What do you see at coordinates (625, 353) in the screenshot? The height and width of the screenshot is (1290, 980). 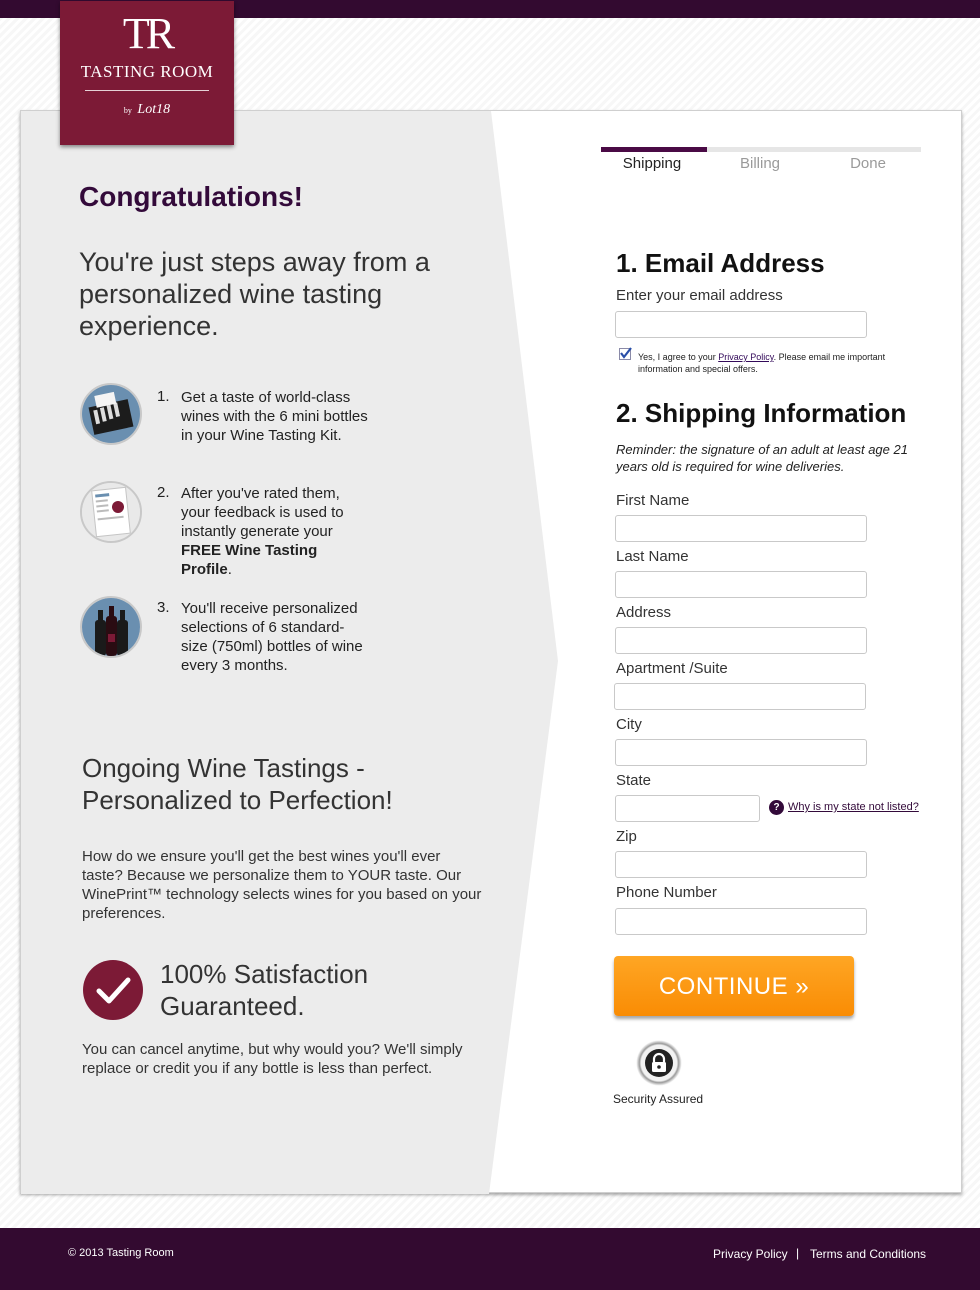 I see `consent-checkbox` at bounding box center [625, 353].